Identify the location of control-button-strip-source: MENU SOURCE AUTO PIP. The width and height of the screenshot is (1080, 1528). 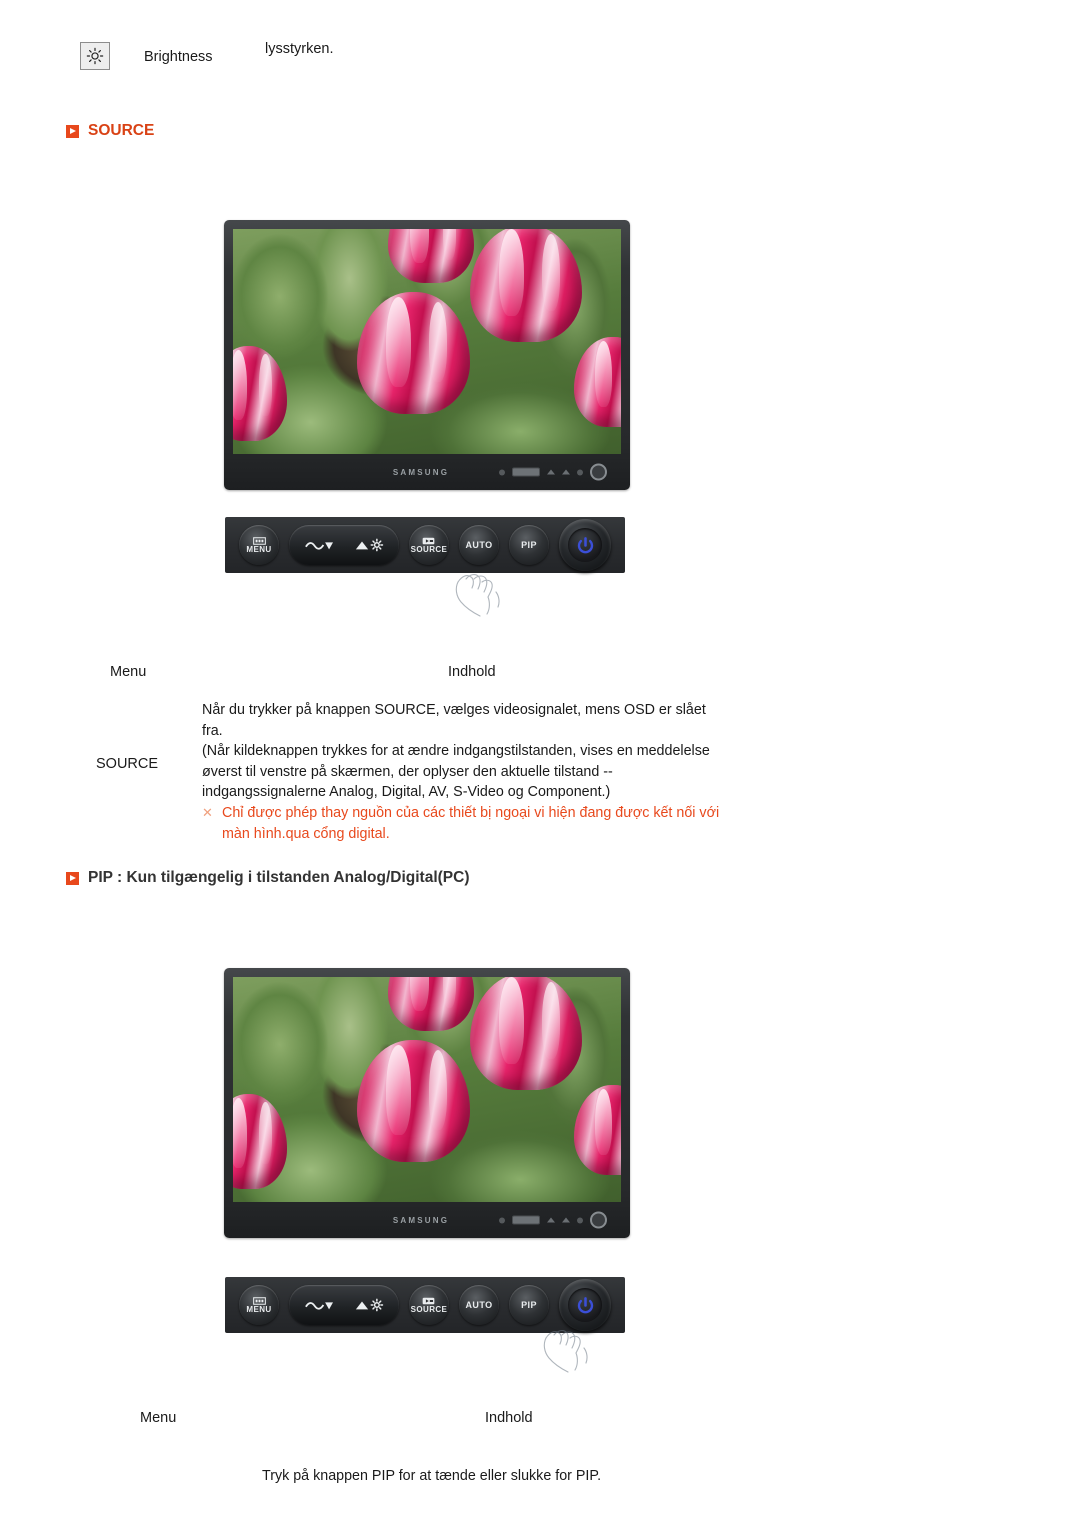
(425, 545).